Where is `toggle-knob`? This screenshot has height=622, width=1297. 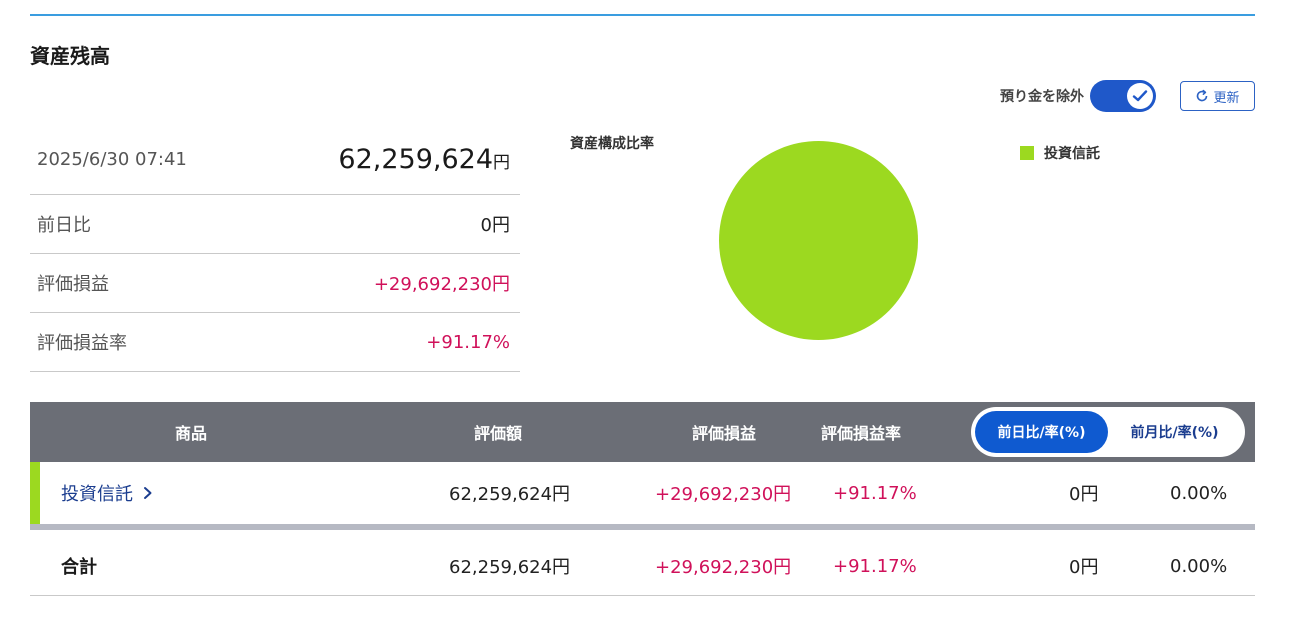
toggle-knob is located at coordinates (1140, 96).